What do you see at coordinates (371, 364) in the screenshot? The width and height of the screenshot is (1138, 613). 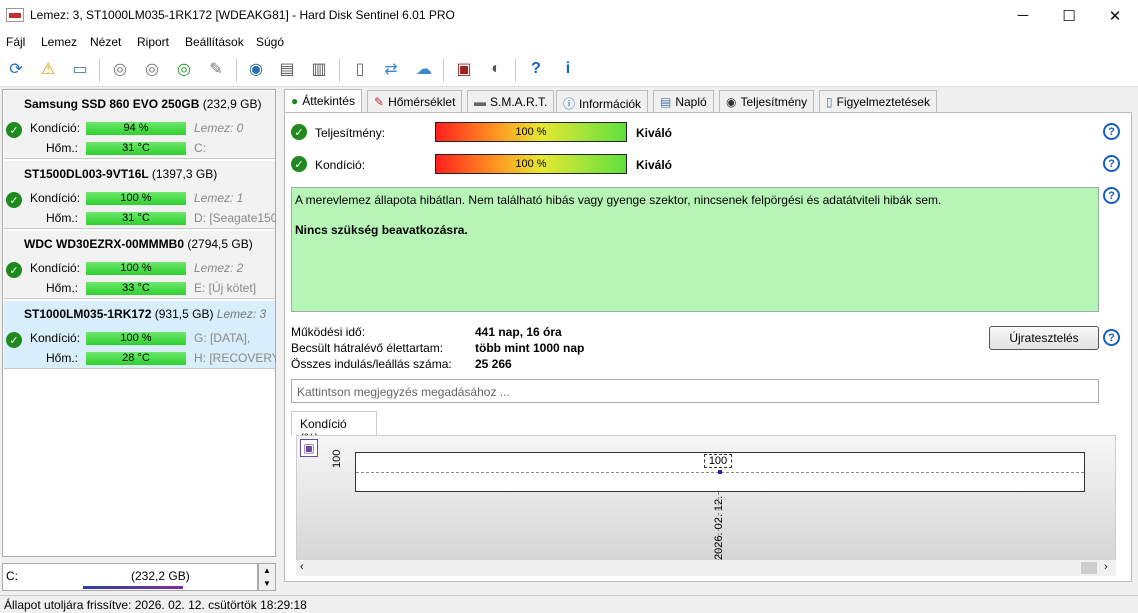 I see `startstop-label: Összes indulás/leállás száma:` at bounding box center [371, 364].